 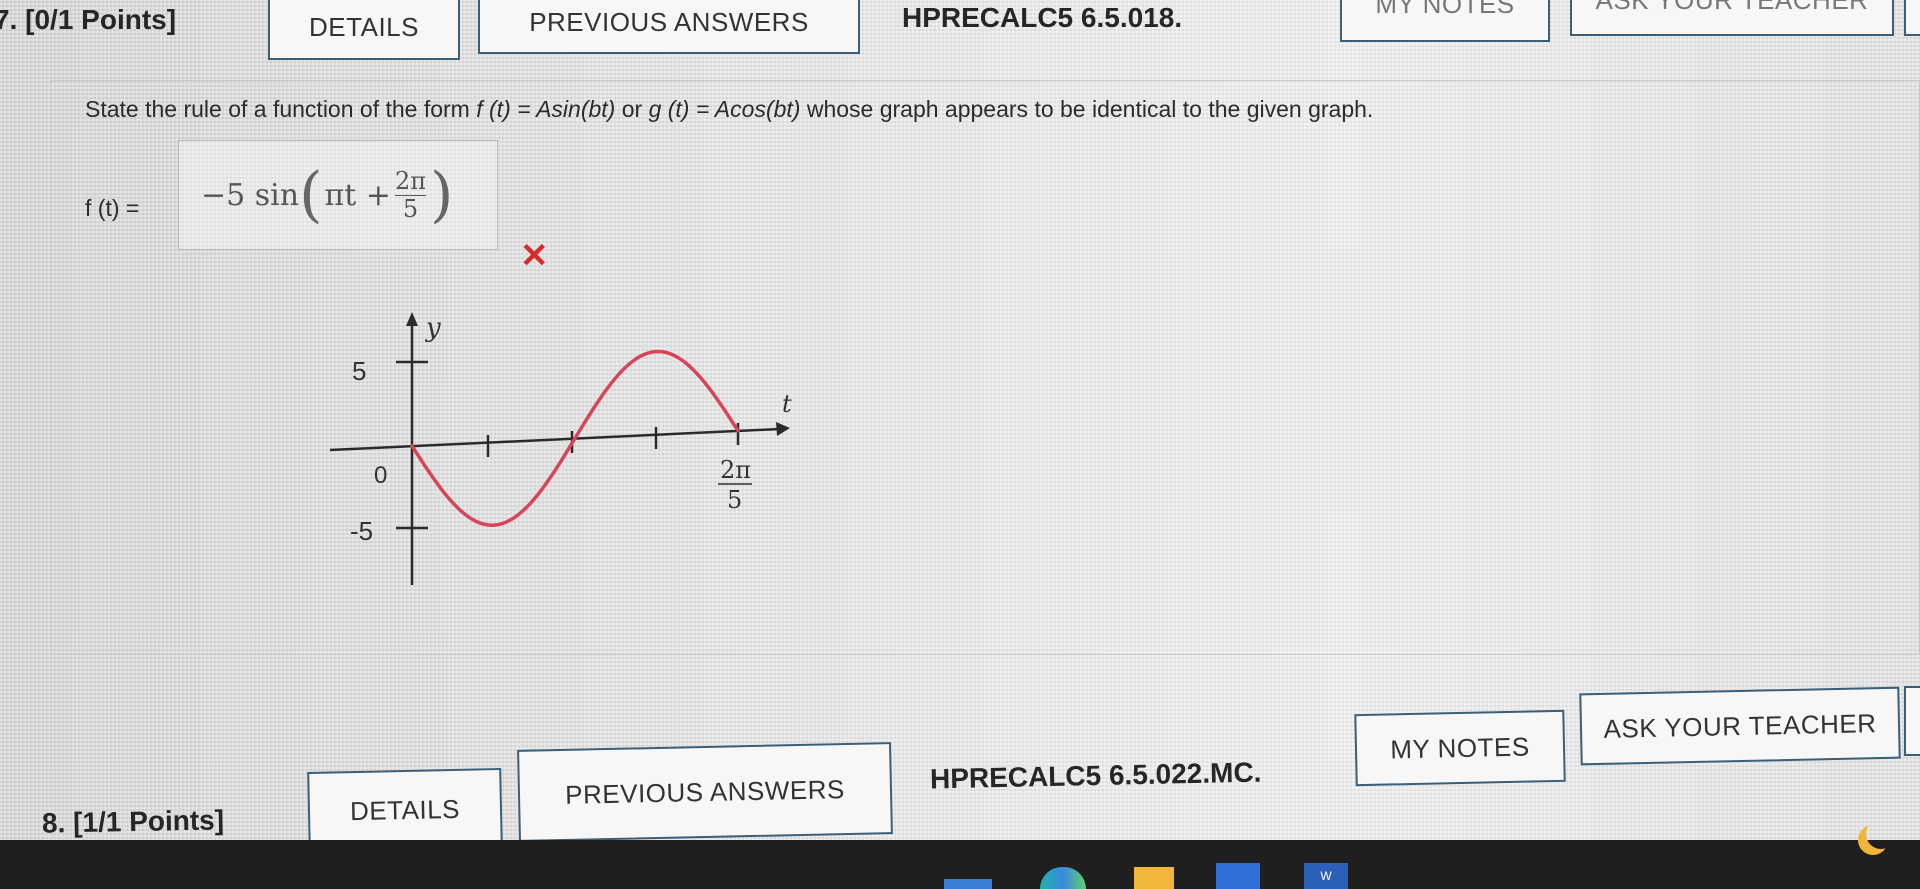 I want to click on q7-problem-code: HPRECALC5 6.5.018., so click(x=1042, y=17).